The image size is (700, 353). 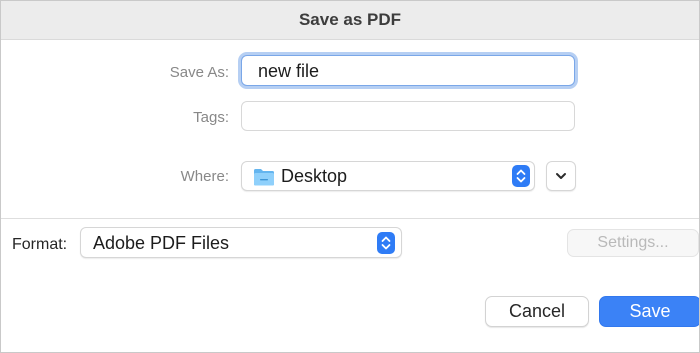 I want to click on cancel-button: Cancel, so click(x=537, y=311).